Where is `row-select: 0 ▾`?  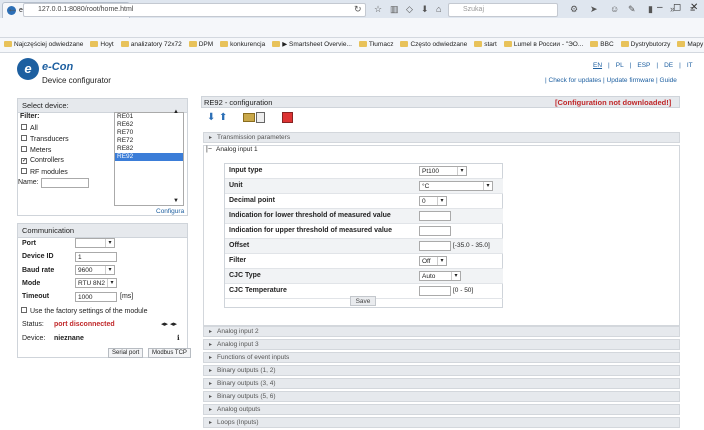
row-select: 0 ▾ is located at coordinates (433, 201).